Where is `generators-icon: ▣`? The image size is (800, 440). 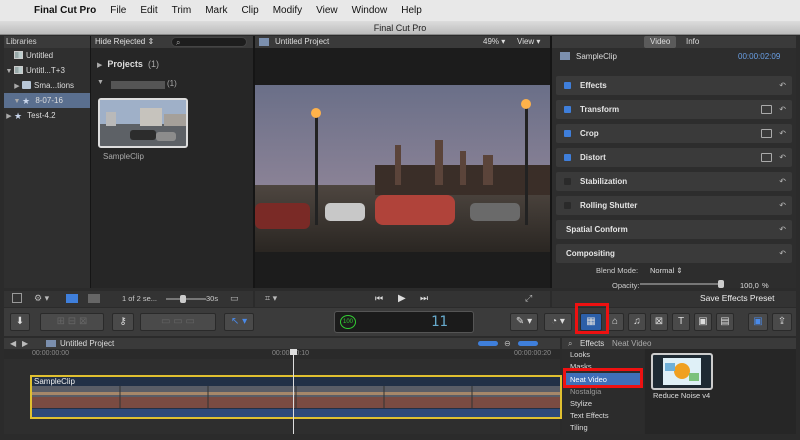 generators-icon: ▣ is located at coordinates (703, 322).